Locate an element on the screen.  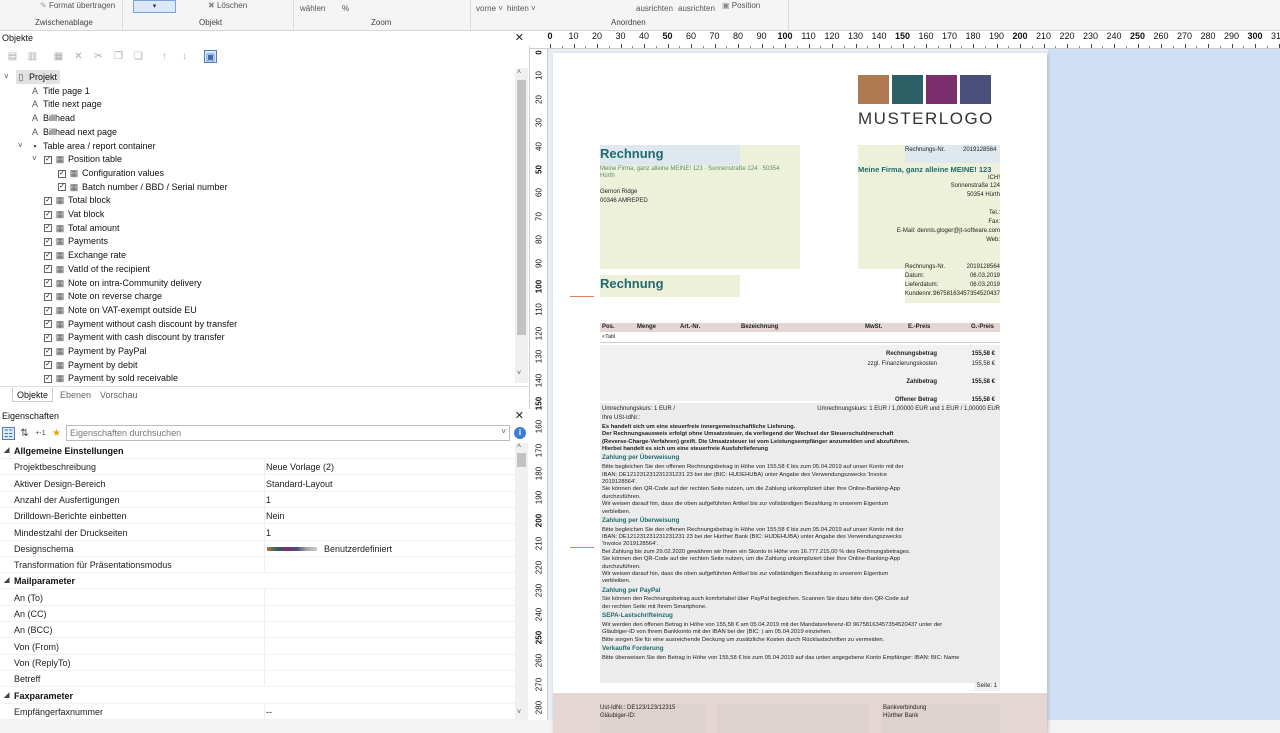
tree-item: A Billhead is located at coordinates (52, 118).